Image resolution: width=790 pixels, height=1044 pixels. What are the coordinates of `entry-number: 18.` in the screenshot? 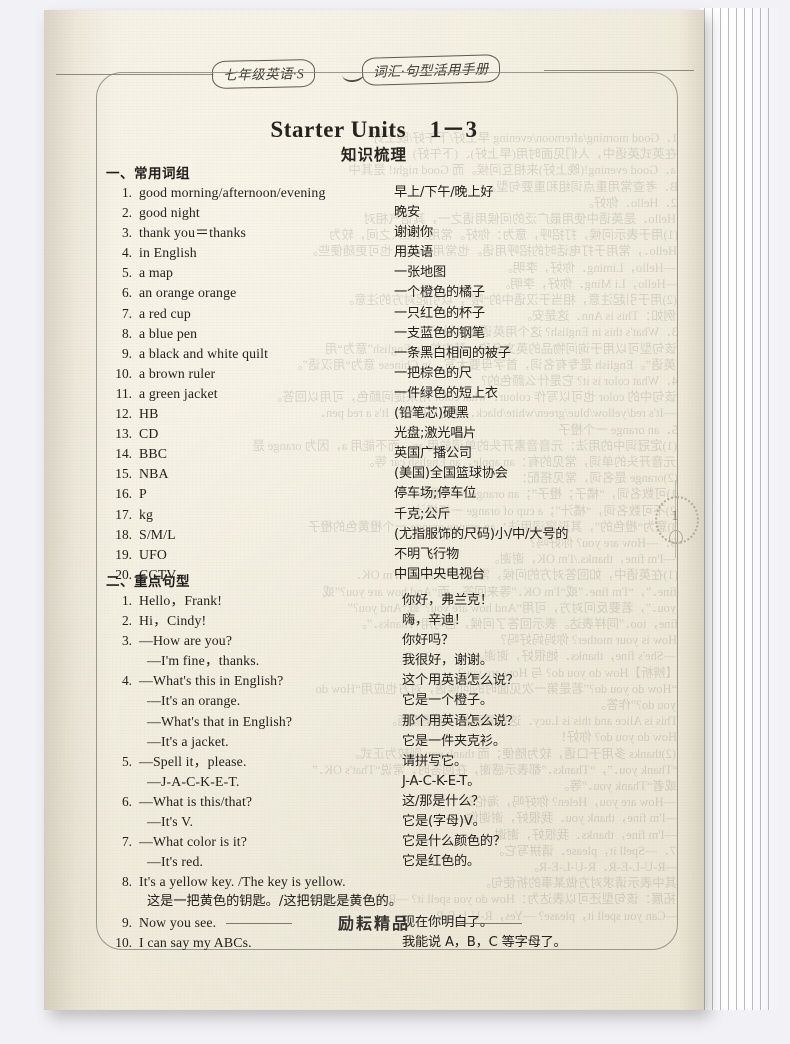 It's located at (123, 534).